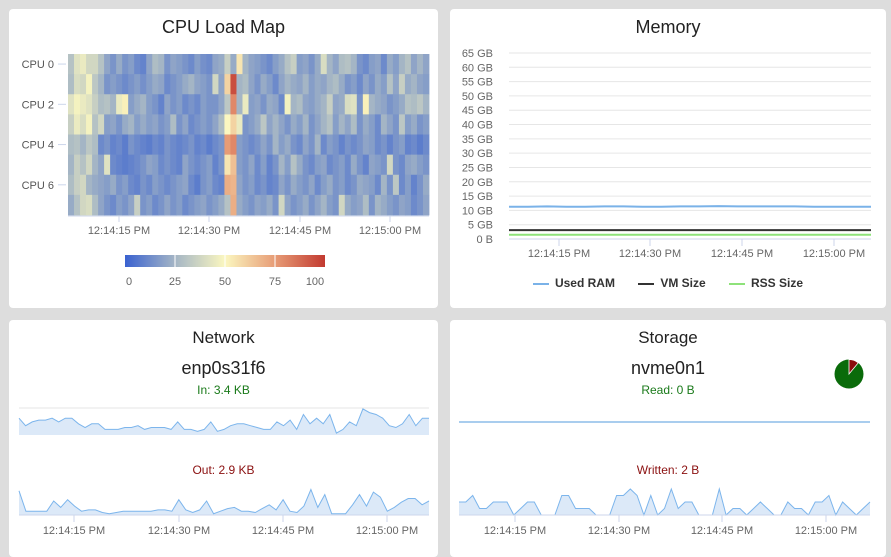  What do you see at coordinates (224, 502) in the screenshot?
I see `network-out-area-fill` at bounding box center [224, 502].